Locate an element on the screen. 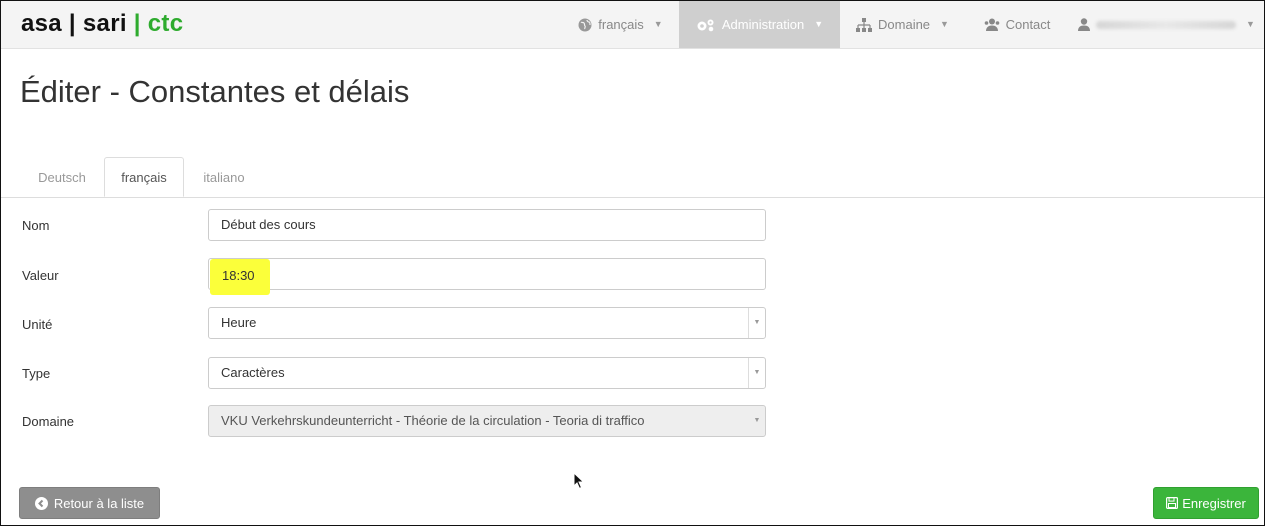 The image size is (1265, 526). domain-label: Domaine is located at coordinates (904, 24).